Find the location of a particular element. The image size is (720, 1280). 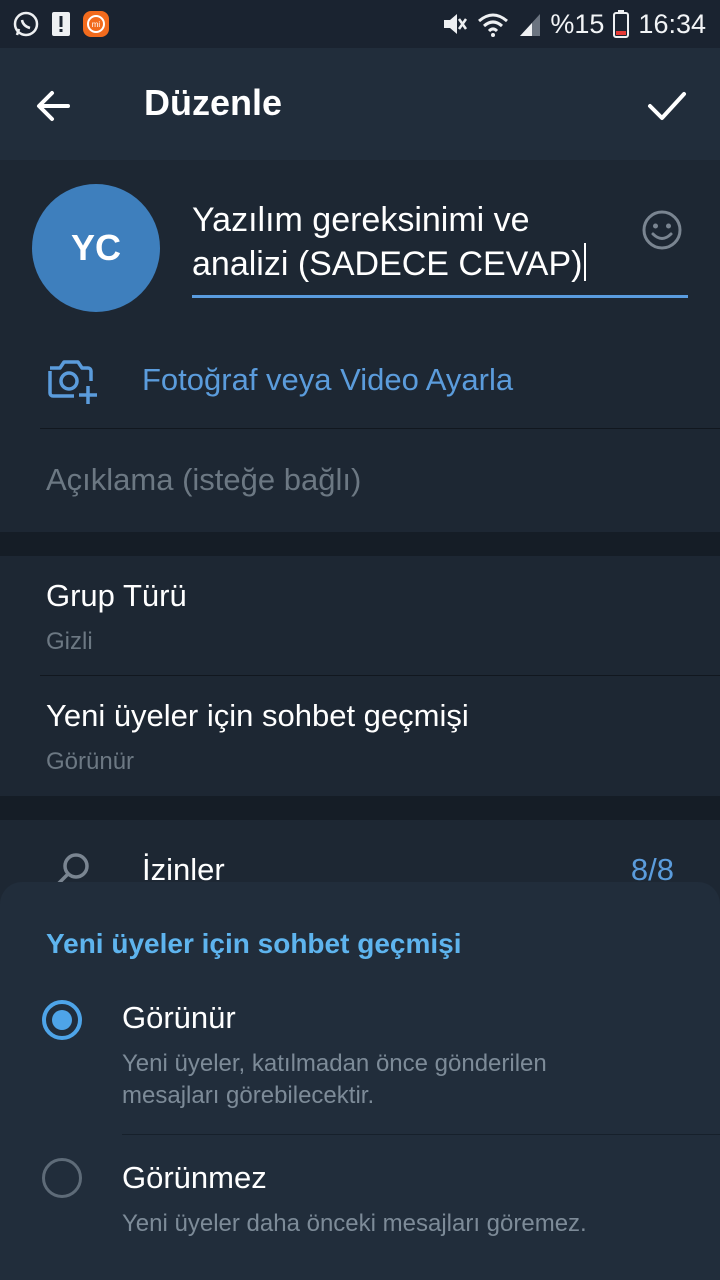

svg-text: mi is located at coordinates (96, 24).